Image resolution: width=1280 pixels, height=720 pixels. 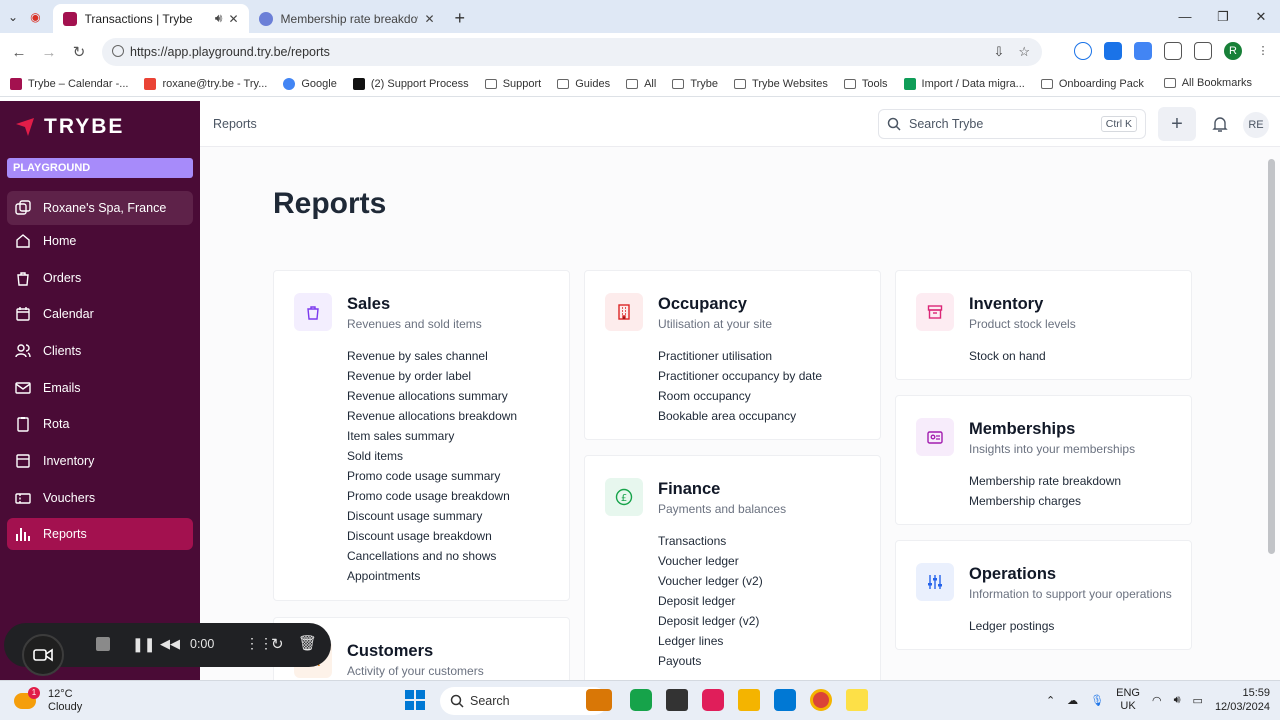 What do you see at coordinates (740, 356) in the screenshot?
I see `report-link: Practitioner utilisation` at bounding box center [740, 356].